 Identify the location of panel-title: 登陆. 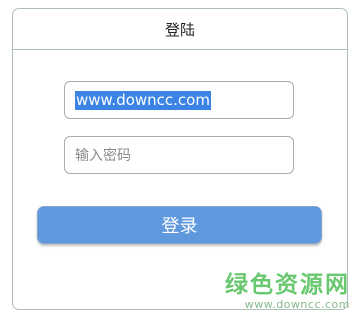
(179, 29).